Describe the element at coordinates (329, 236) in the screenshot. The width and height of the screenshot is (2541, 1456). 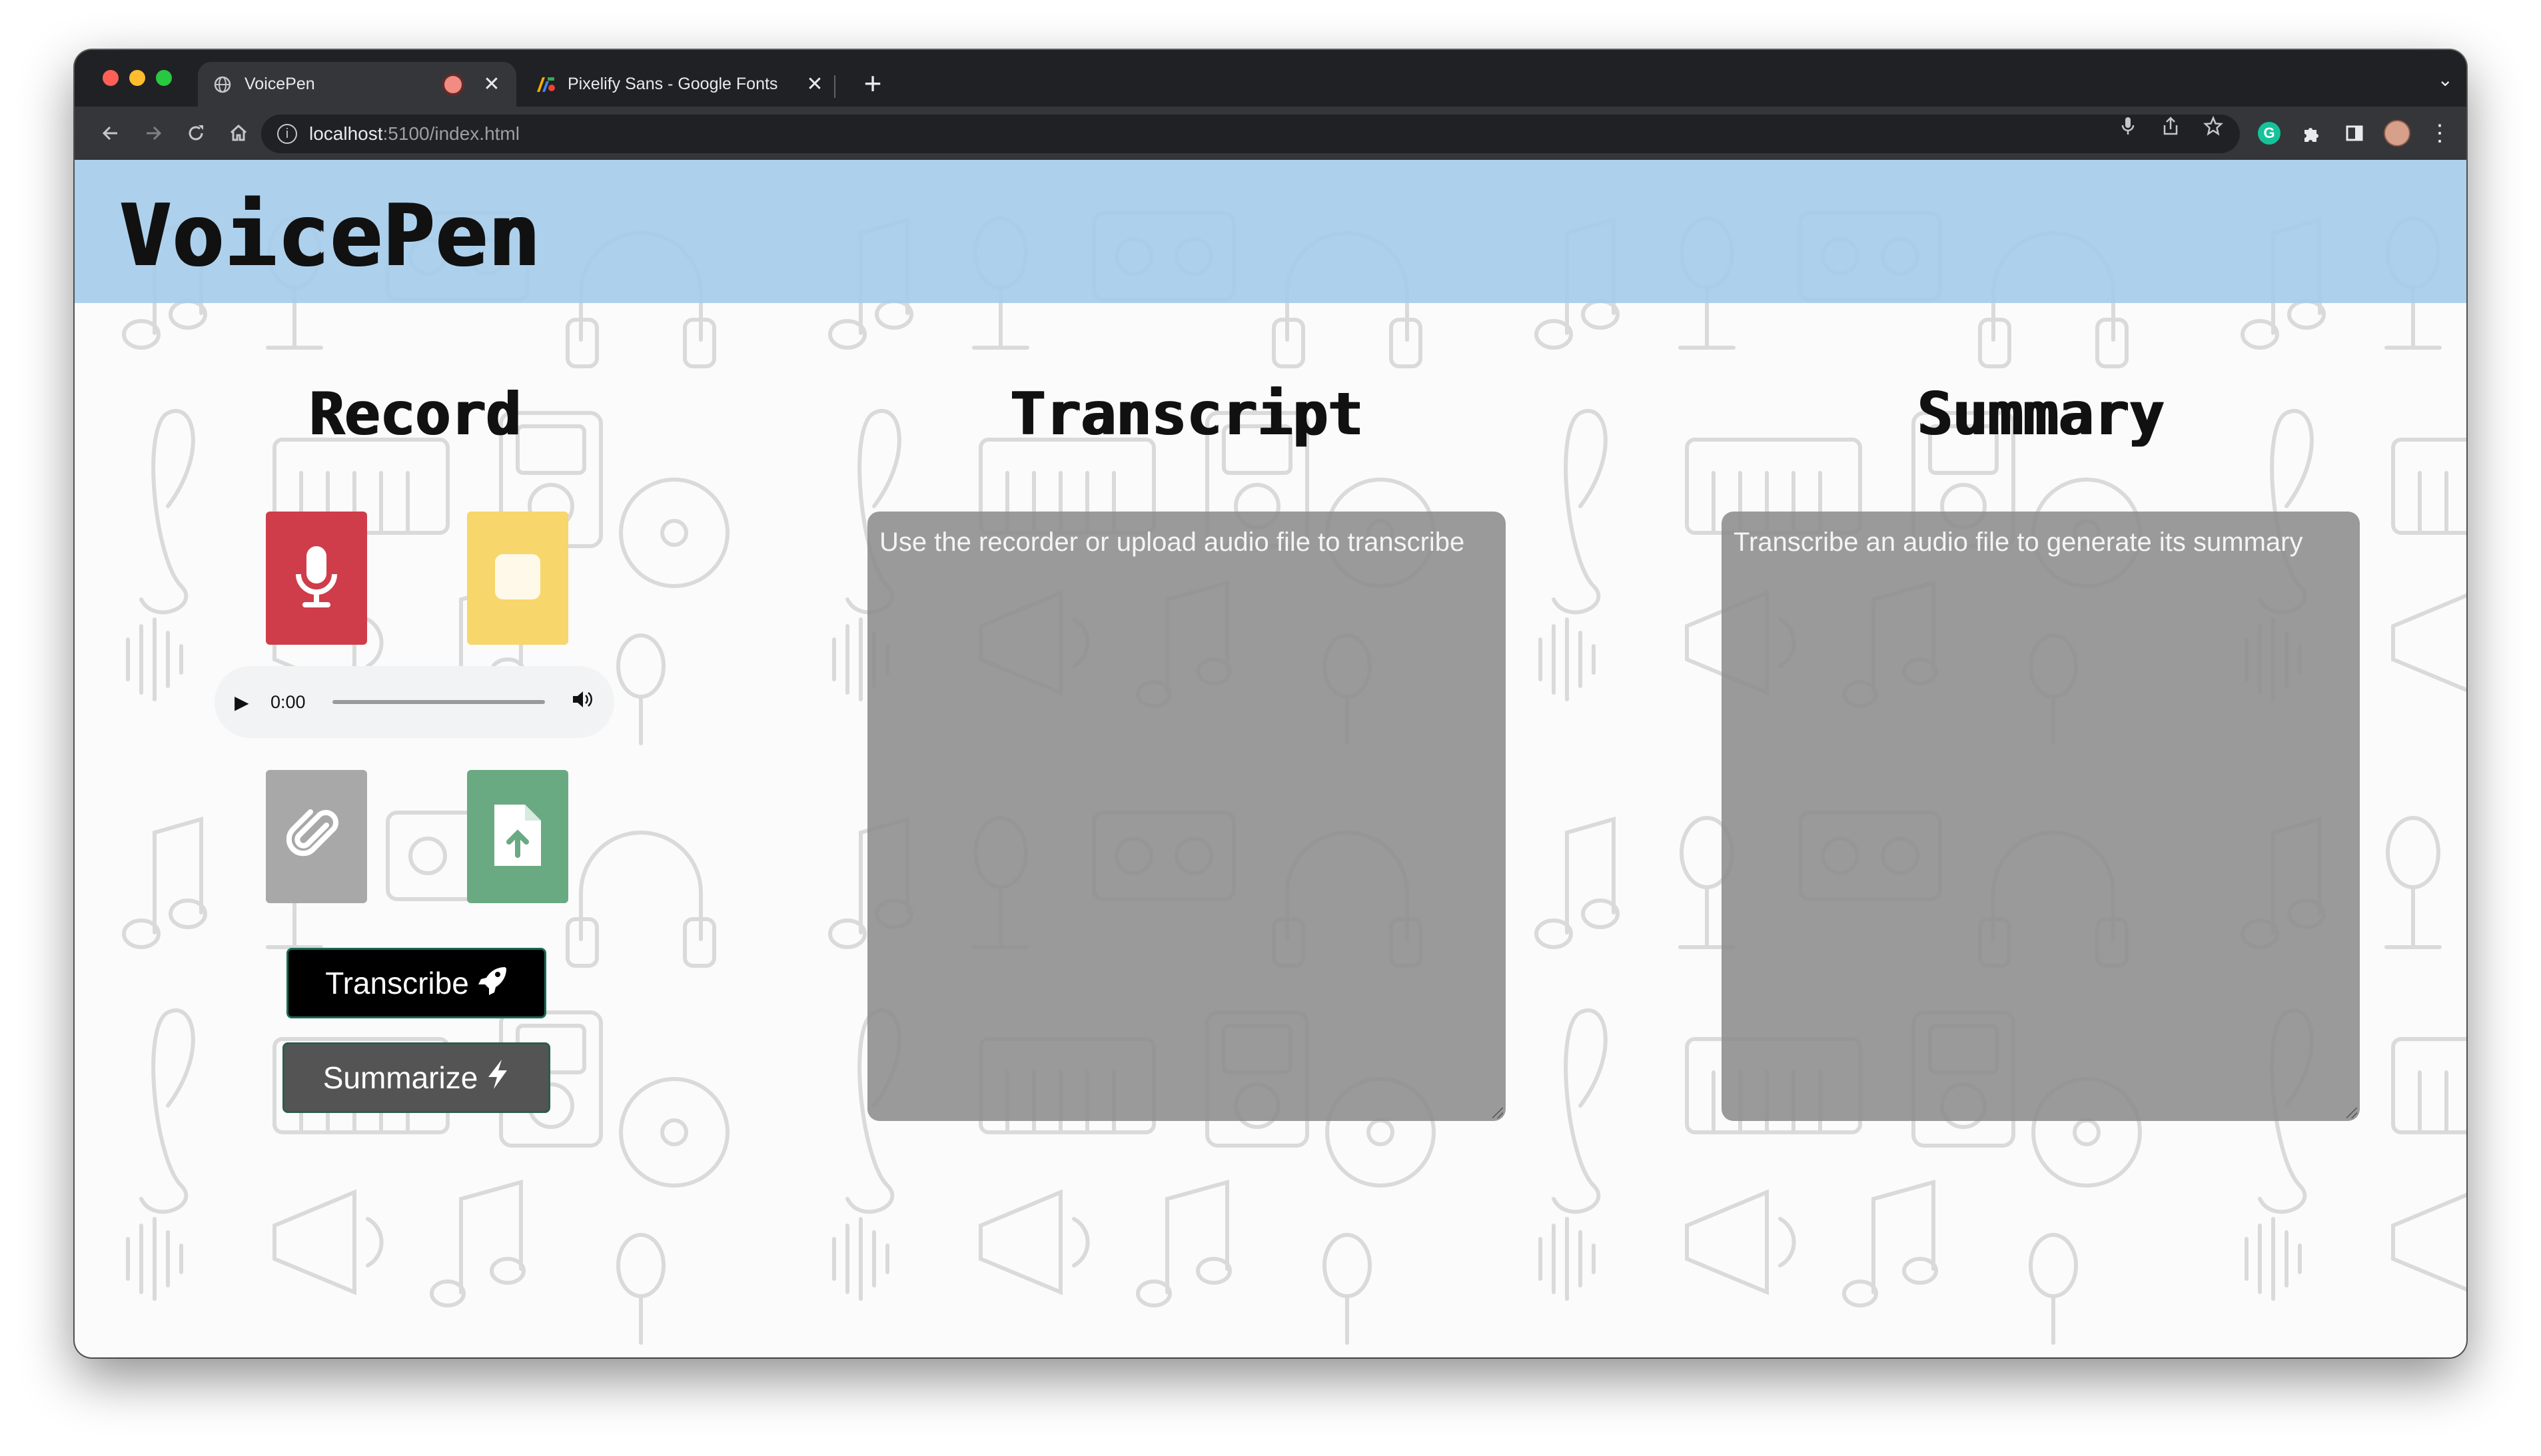
I see `app-logo: VoicePen` at that location.